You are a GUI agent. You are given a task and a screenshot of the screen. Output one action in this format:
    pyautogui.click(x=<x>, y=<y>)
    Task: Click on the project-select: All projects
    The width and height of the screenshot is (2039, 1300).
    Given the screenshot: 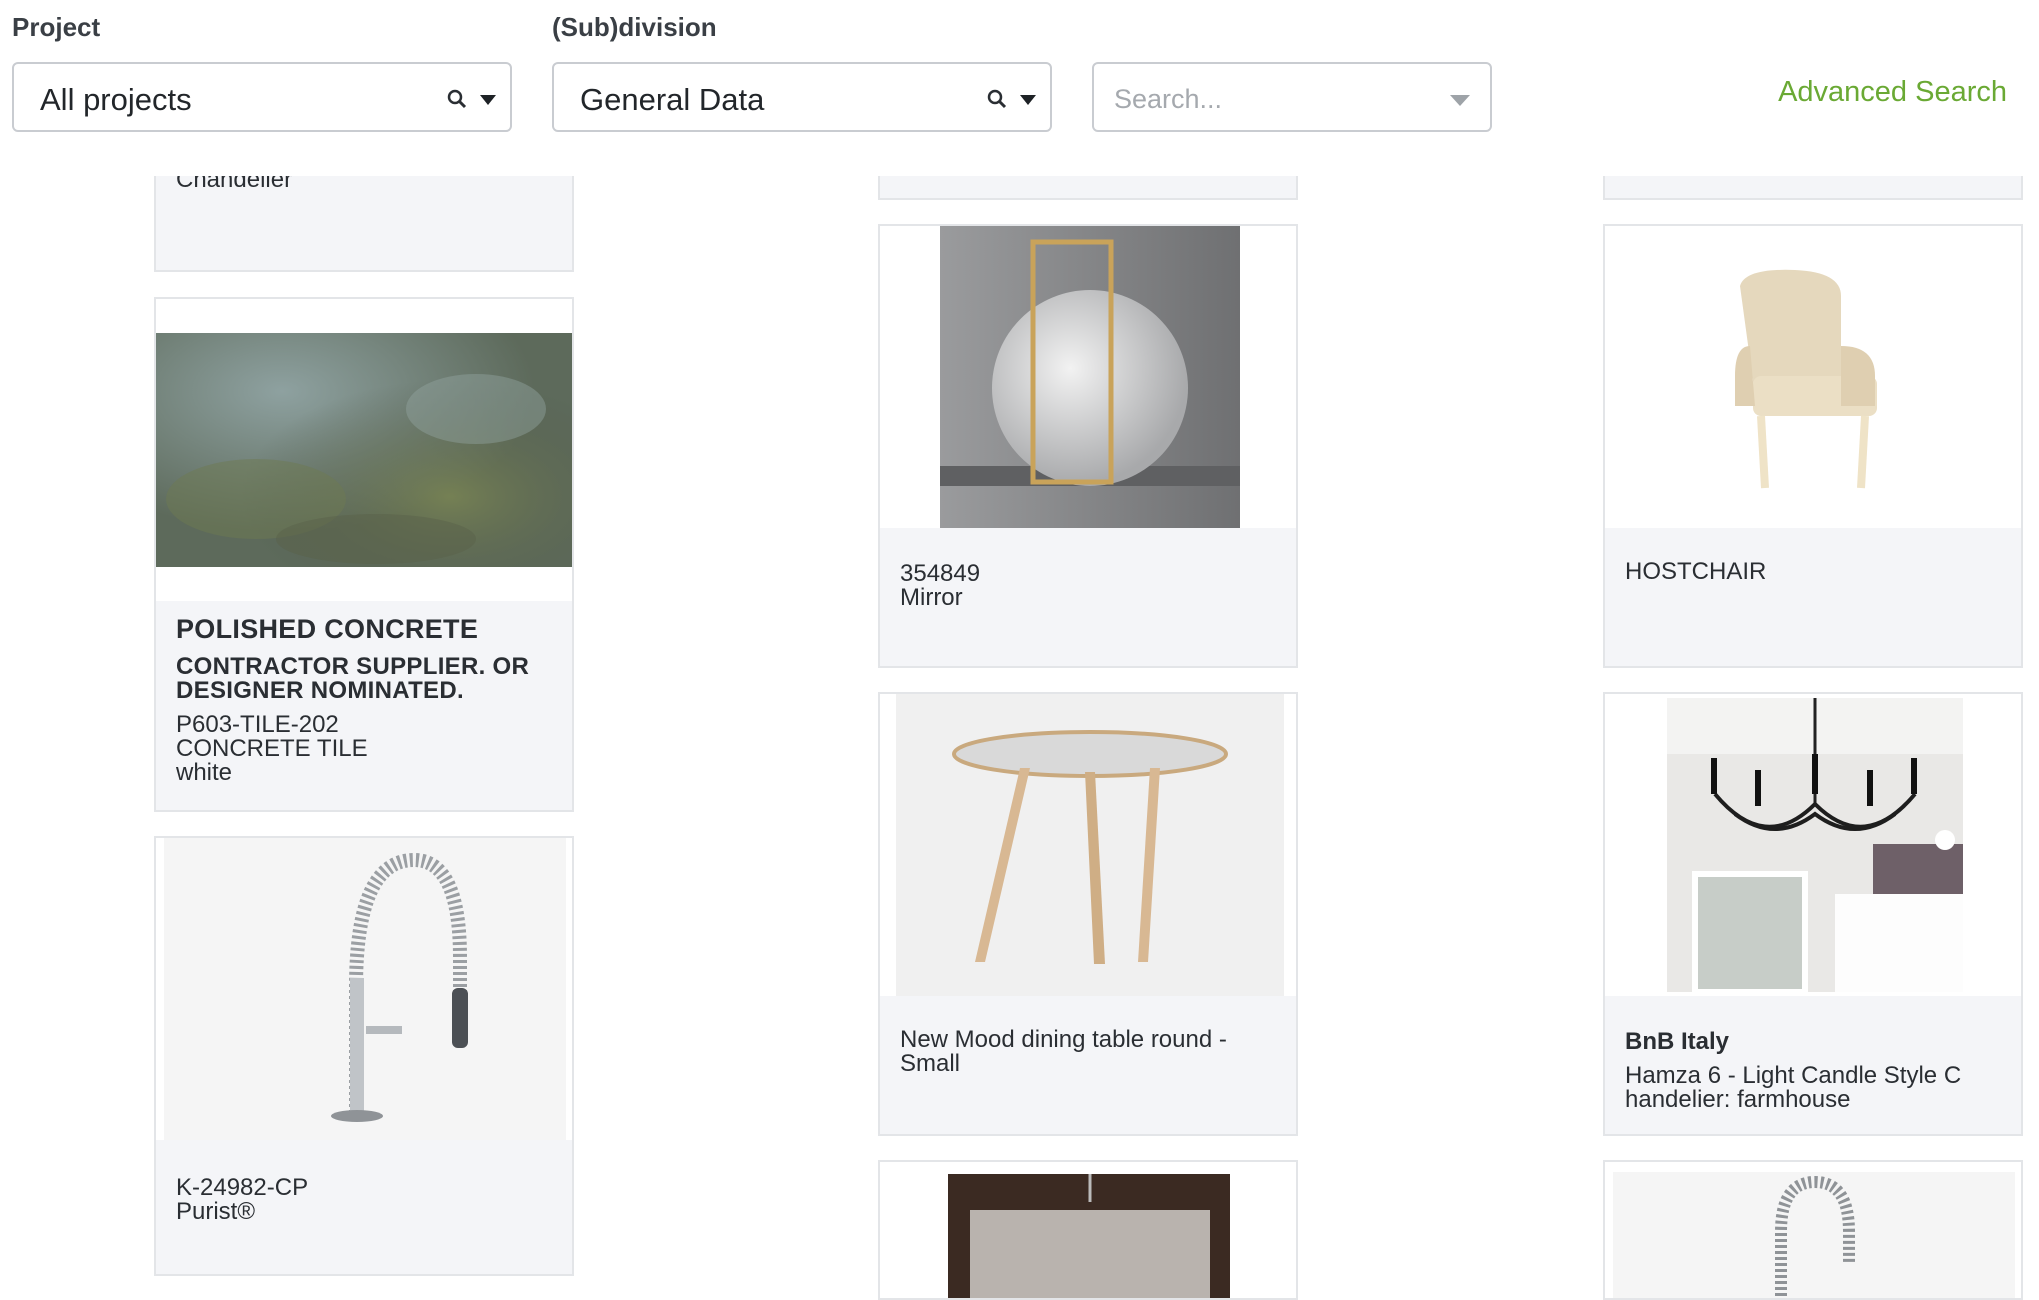 What is the action you would take?
    pyautogui.click(x=262, y=97)
    